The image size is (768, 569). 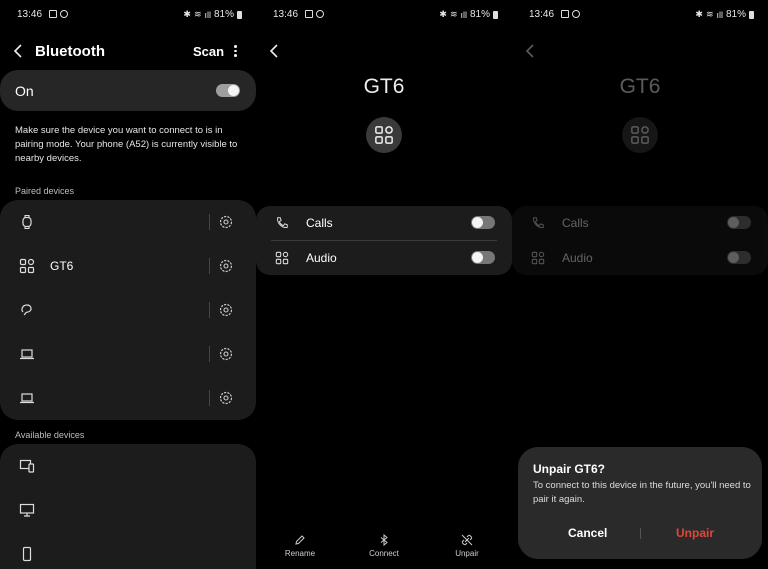 What do you see at coordinates (128, 90) in the screenshot?
I see `bluetooth-toggle-card: On` at bounding box center [128, 90].